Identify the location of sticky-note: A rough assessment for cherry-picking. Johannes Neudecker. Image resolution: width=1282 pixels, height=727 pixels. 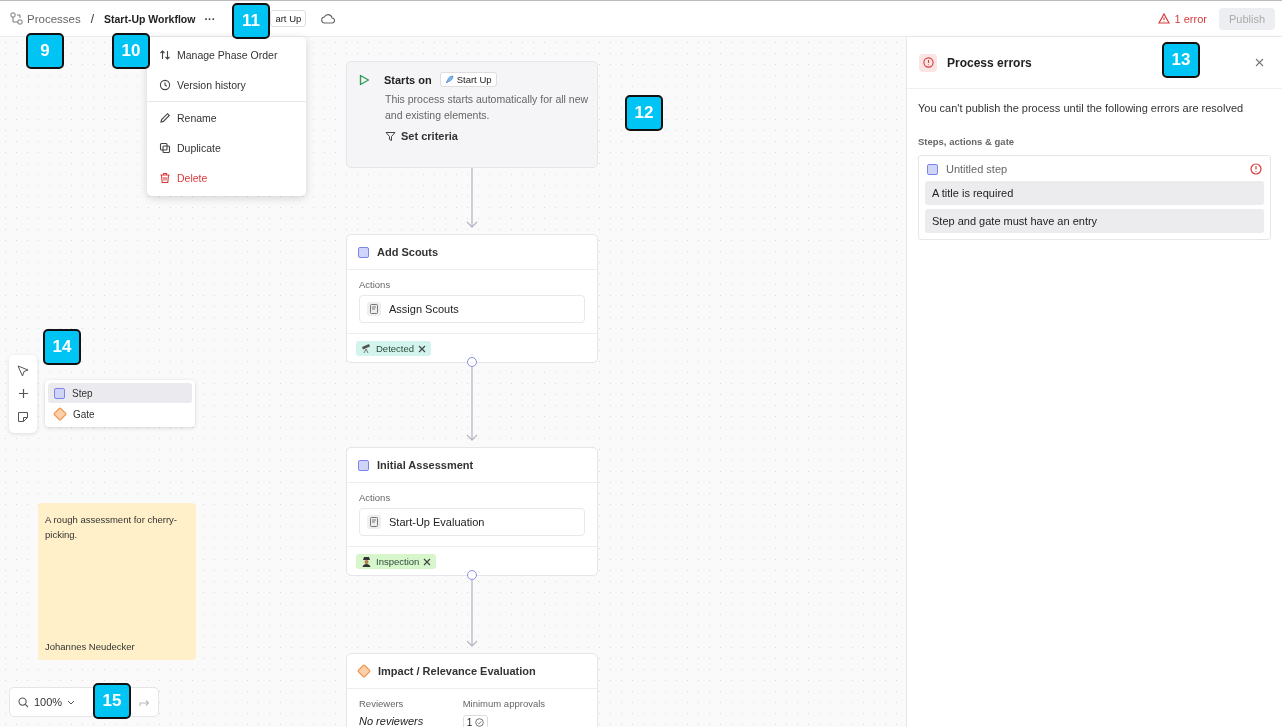
(117, 581).